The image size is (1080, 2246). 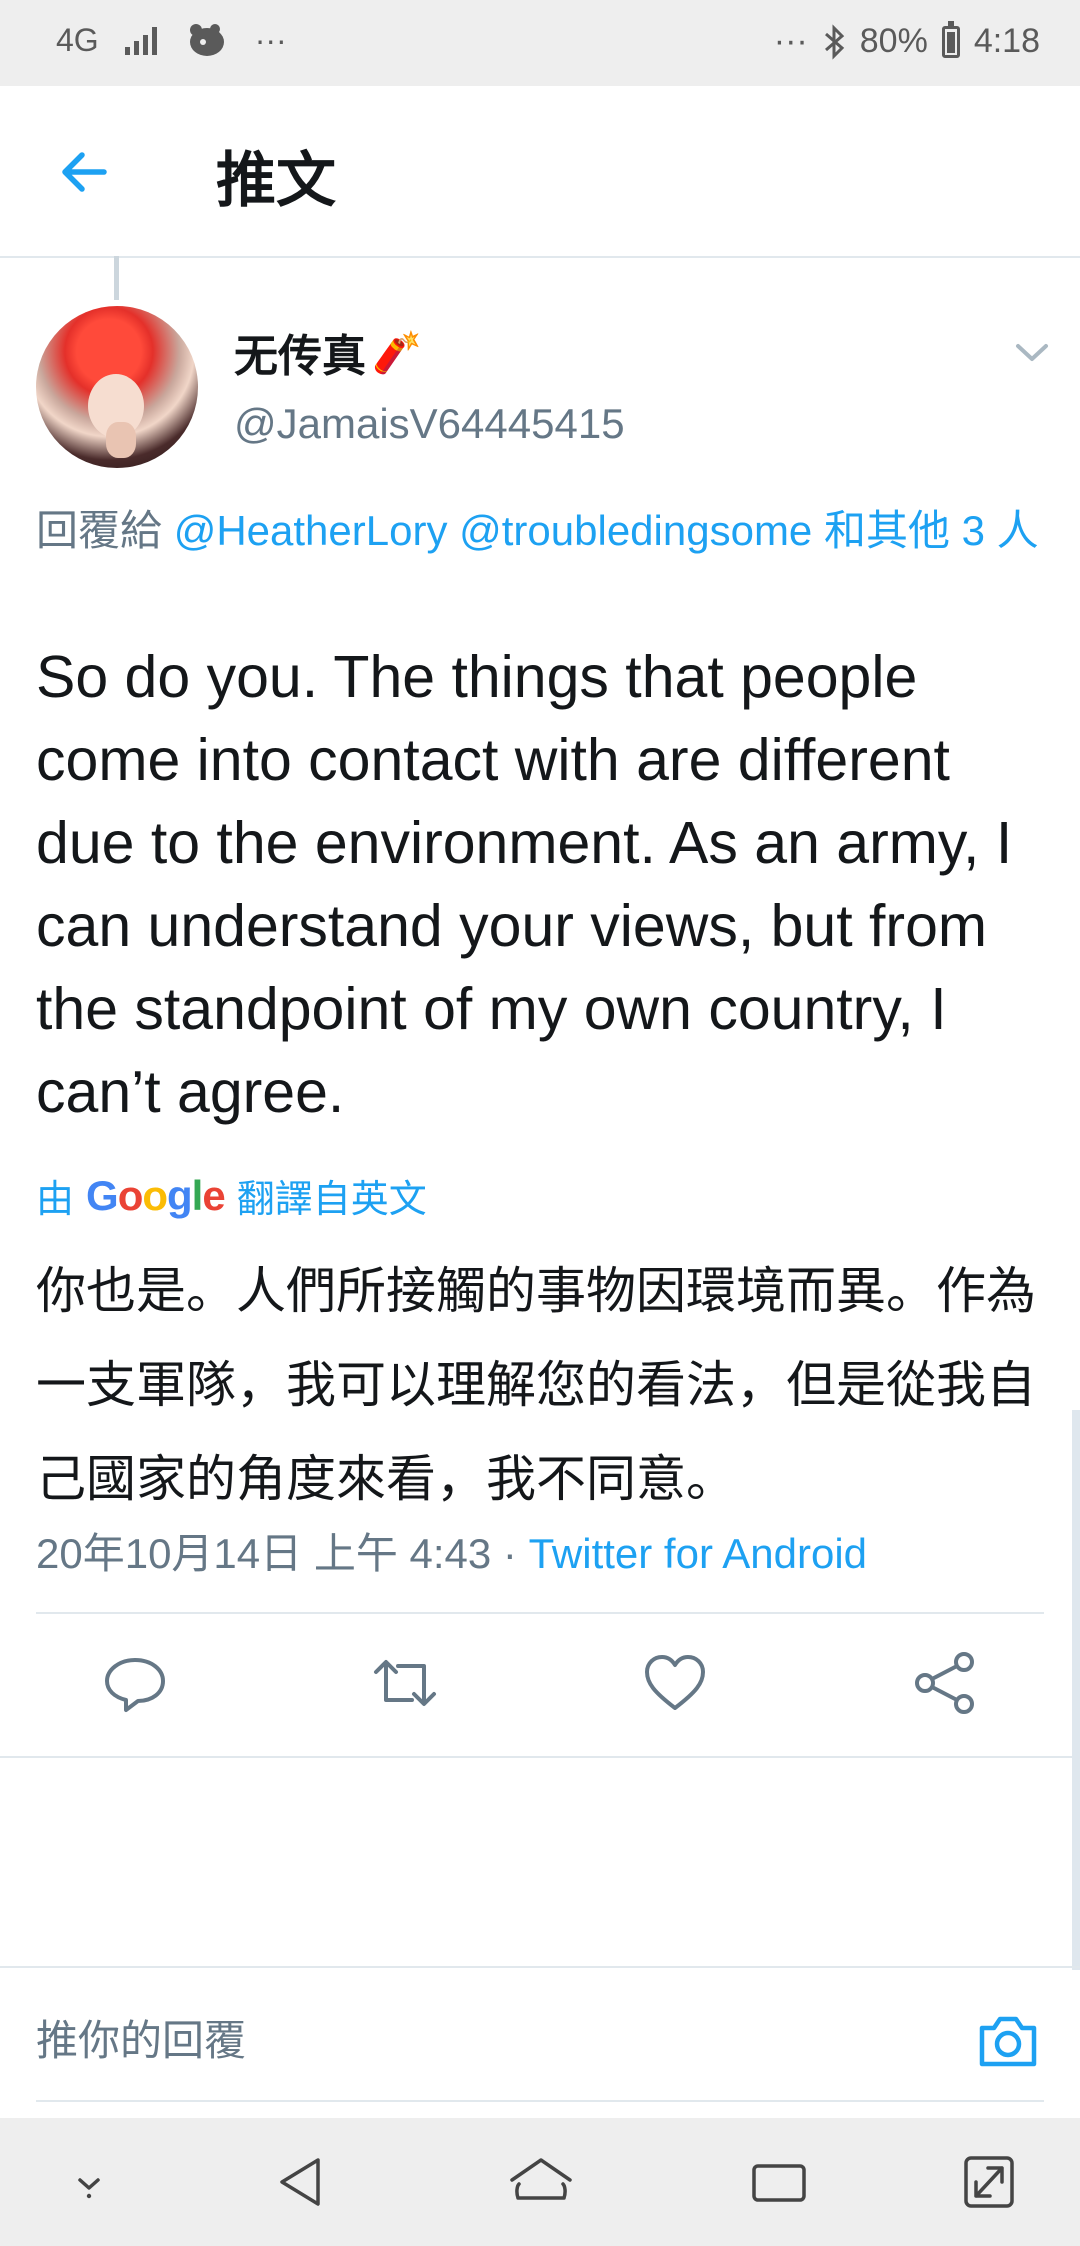 What do you see at coordinates (264, 1553) in the screenshot?
I see `tweet-timestamp: 20年10月14日 上午 4:43` at bounding box center [264, 1553].